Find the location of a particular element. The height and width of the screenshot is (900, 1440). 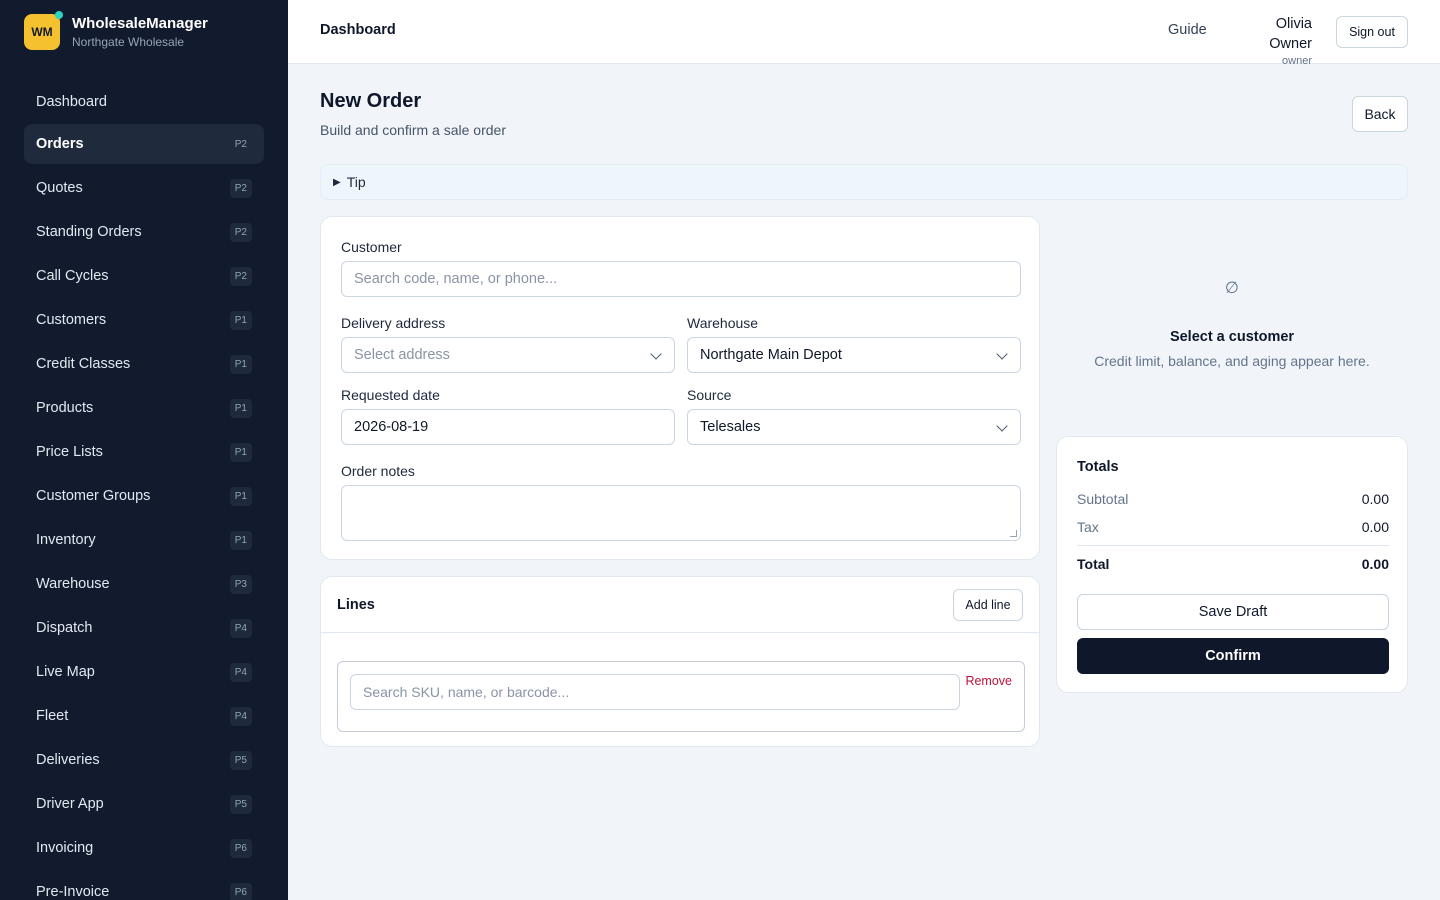

confirm-button: Confirm is located at coordinates (1233, 656).